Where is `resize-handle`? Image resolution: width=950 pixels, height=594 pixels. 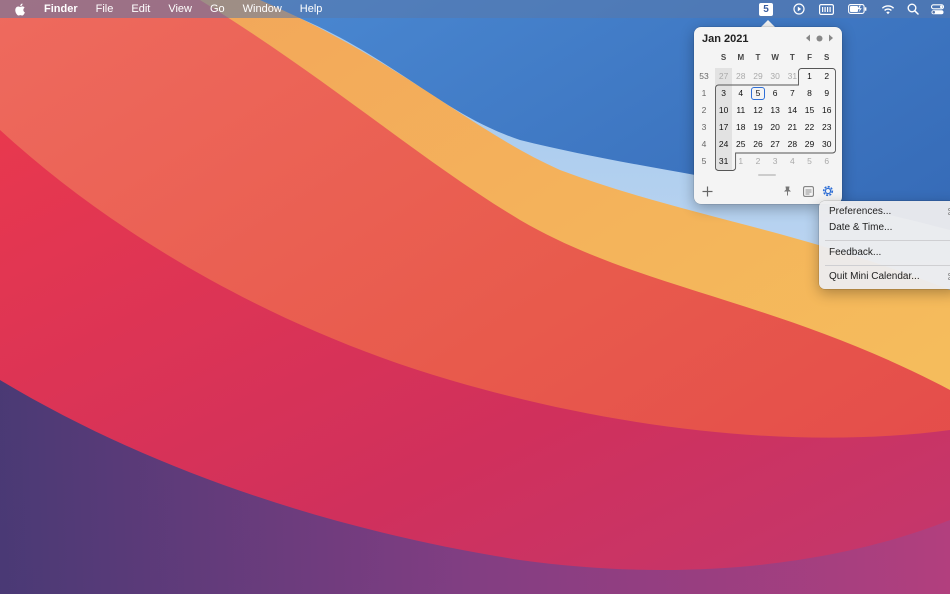 resize-handle is located at coordinates (767, 175).